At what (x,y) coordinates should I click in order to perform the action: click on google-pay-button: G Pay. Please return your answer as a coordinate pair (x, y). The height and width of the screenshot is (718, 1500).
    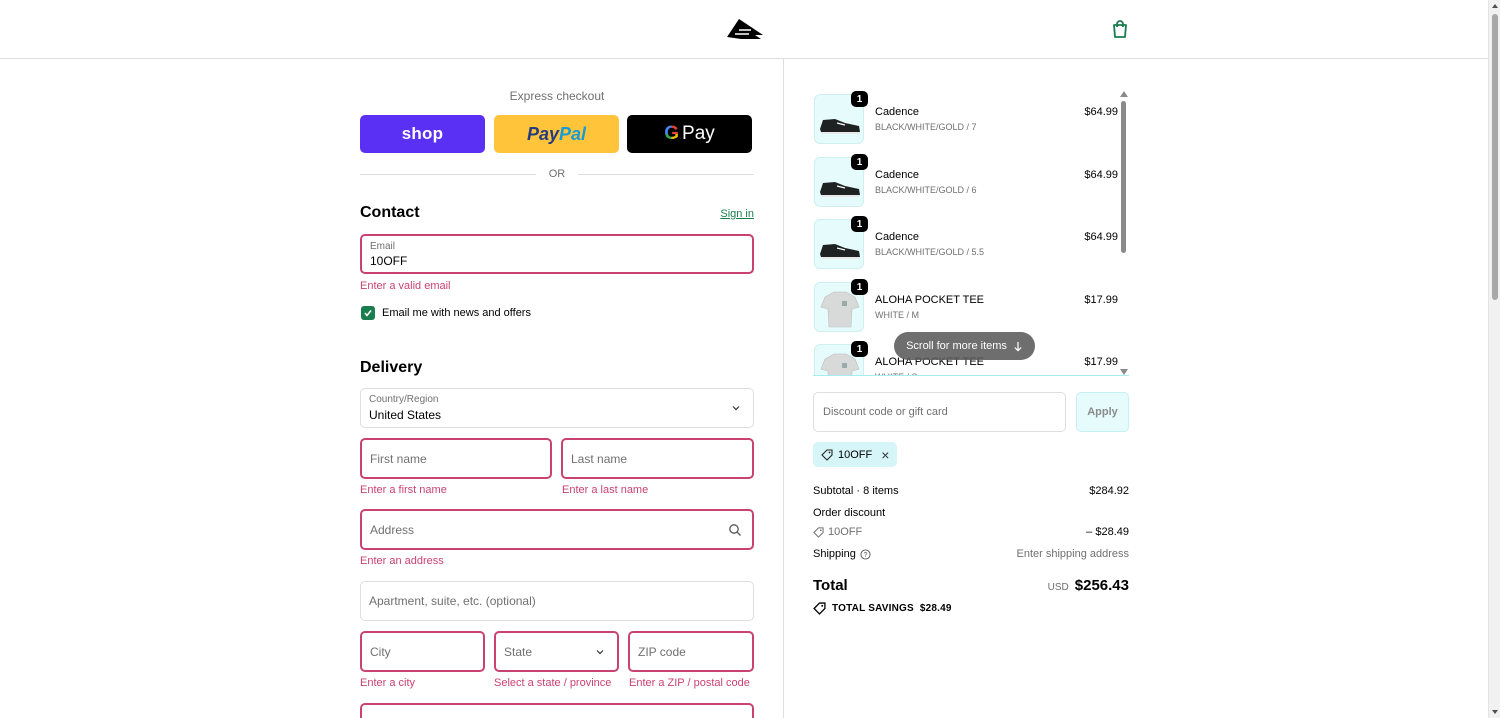
    Looking at the image, I should click on (689, 134).